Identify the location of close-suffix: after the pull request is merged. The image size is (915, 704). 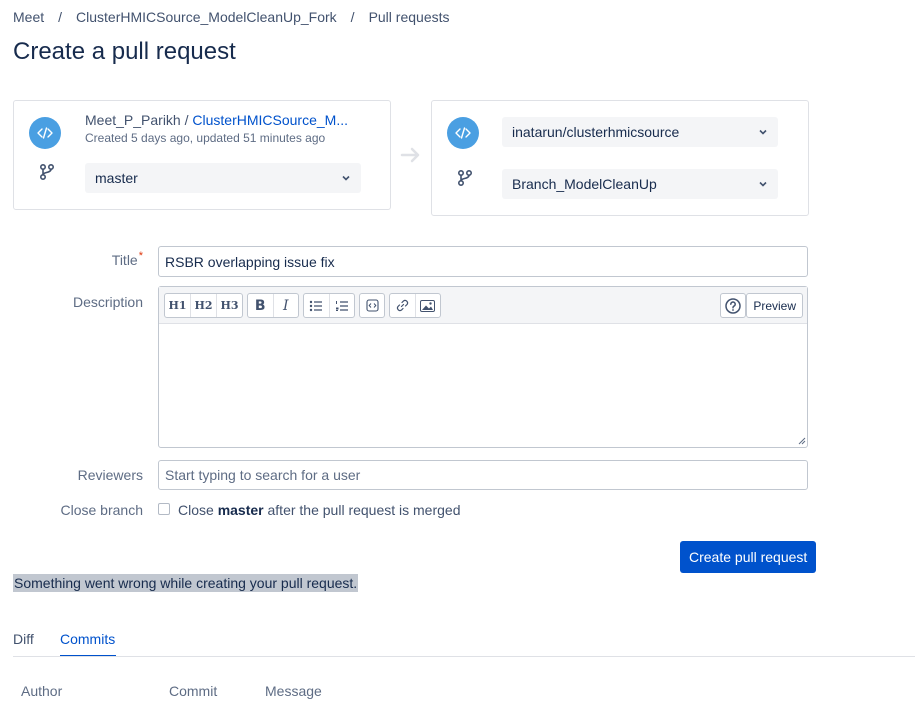
(364, 510).